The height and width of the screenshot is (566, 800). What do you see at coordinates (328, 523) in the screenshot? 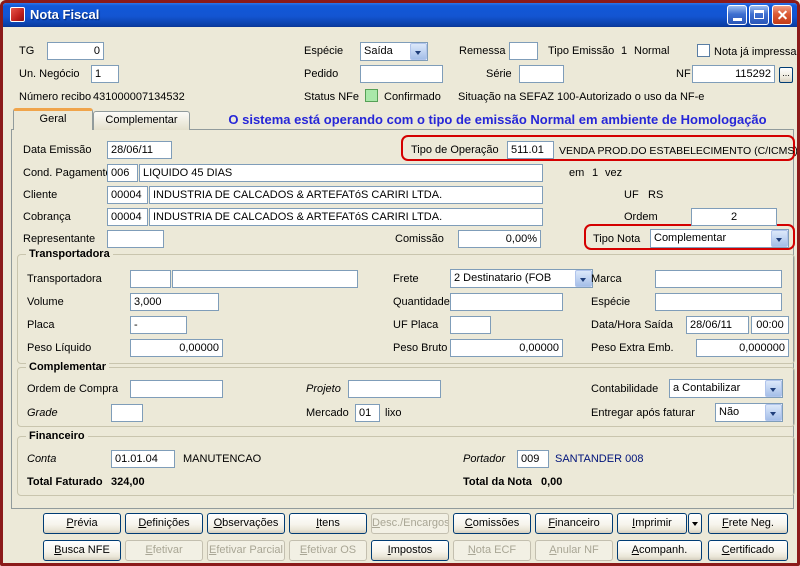
I see `itens-button: Itens` at bounding box center [328, 523].